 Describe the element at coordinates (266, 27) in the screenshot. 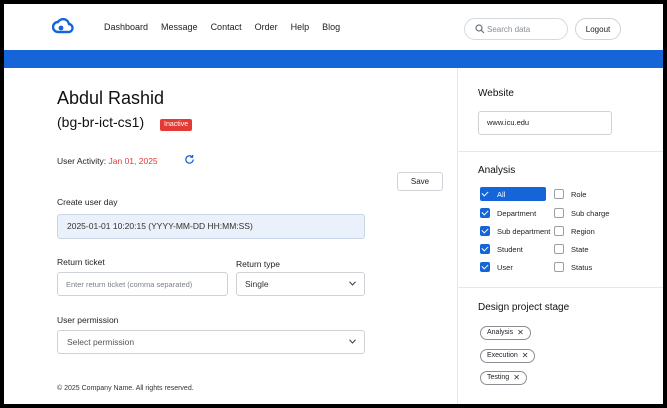

I see `nav-order: Order` at that location.